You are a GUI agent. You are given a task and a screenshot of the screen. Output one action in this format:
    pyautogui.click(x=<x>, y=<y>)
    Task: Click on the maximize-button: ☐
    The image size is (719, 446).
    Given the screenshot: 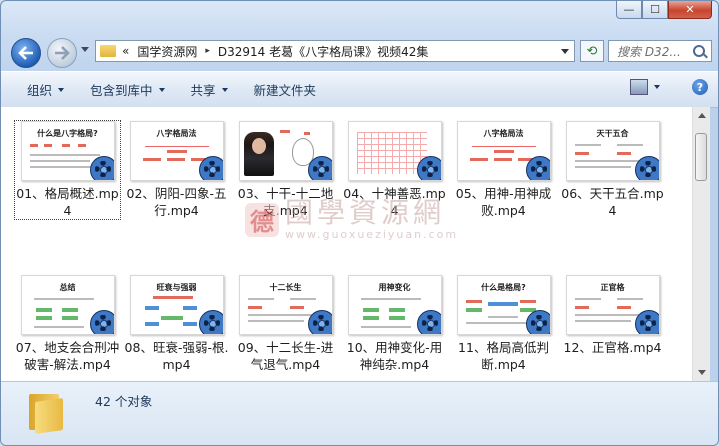 What is the action you would take?
    pyautogui.click(x=655, y=10)
    